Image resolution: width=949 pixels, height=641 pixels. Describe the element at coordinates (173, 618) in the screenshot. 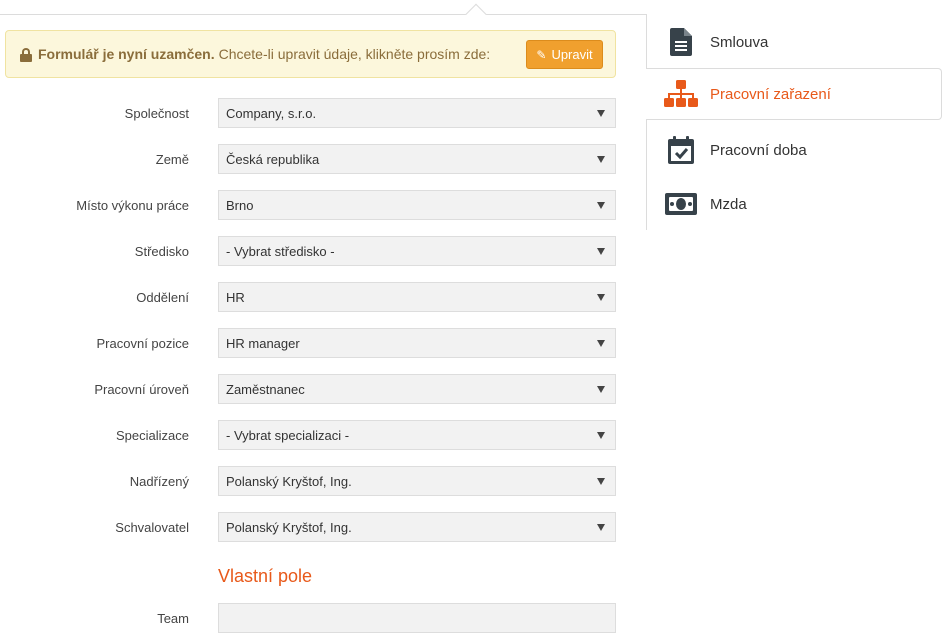

I see `field-label: Team` at that location.